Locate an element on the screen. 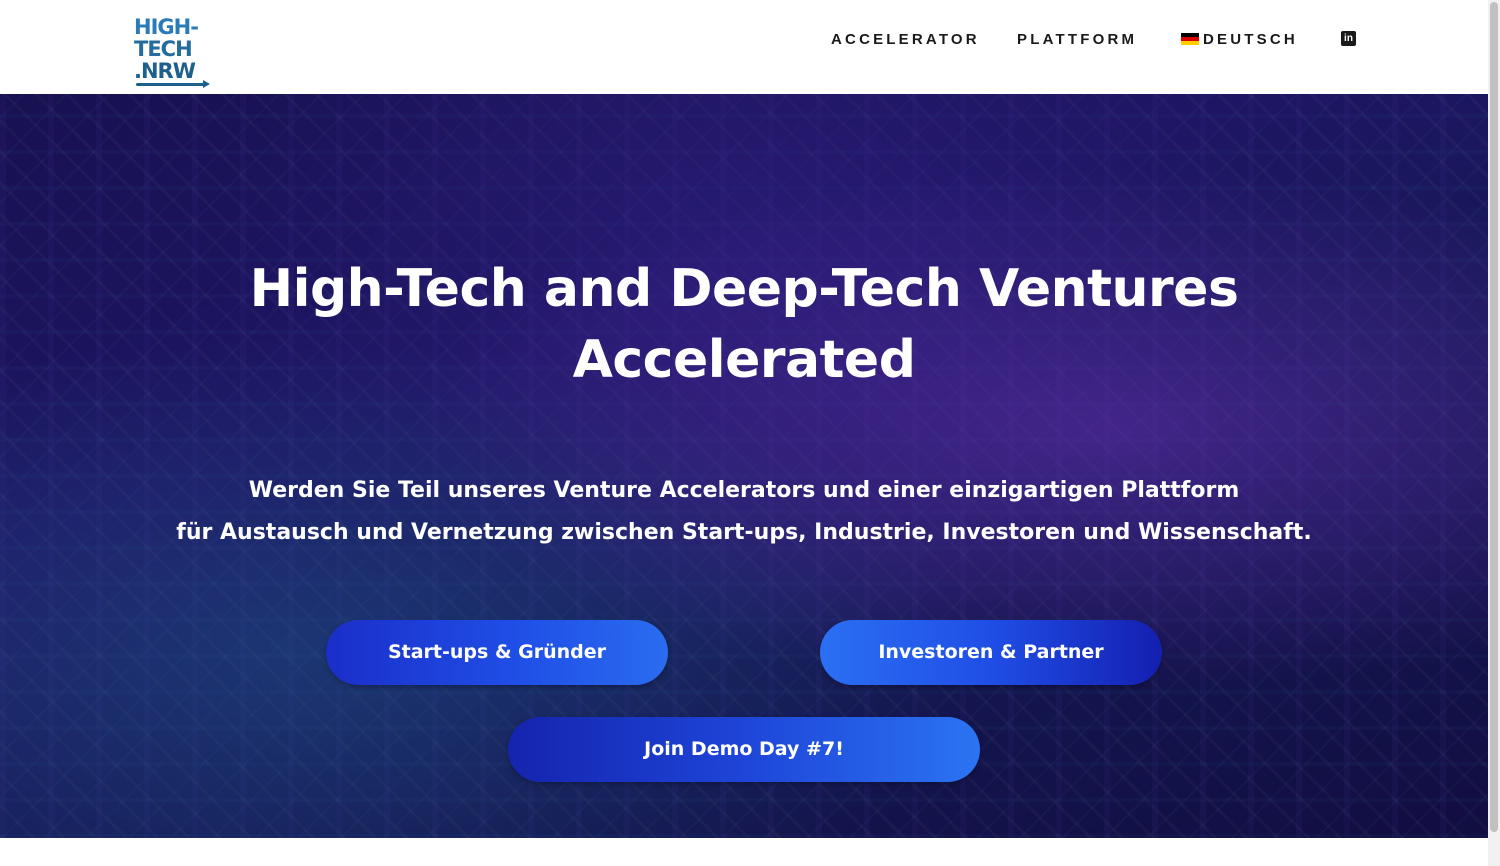 Image resolution: width=1500 pixels, height=866 pixels. hero-title-line-1: High-Tech and Deep-Tech Ventures is located at coordinates (744, 289).